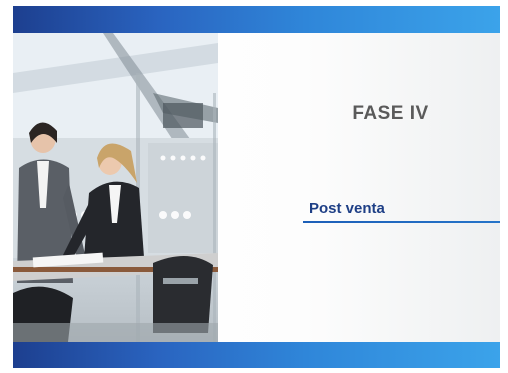 This screenshot has width=508, height=373. What do you see at coordinates (256, 355) in the screenshot?
I see `bottom-banner` at bounding box center [256, 355].